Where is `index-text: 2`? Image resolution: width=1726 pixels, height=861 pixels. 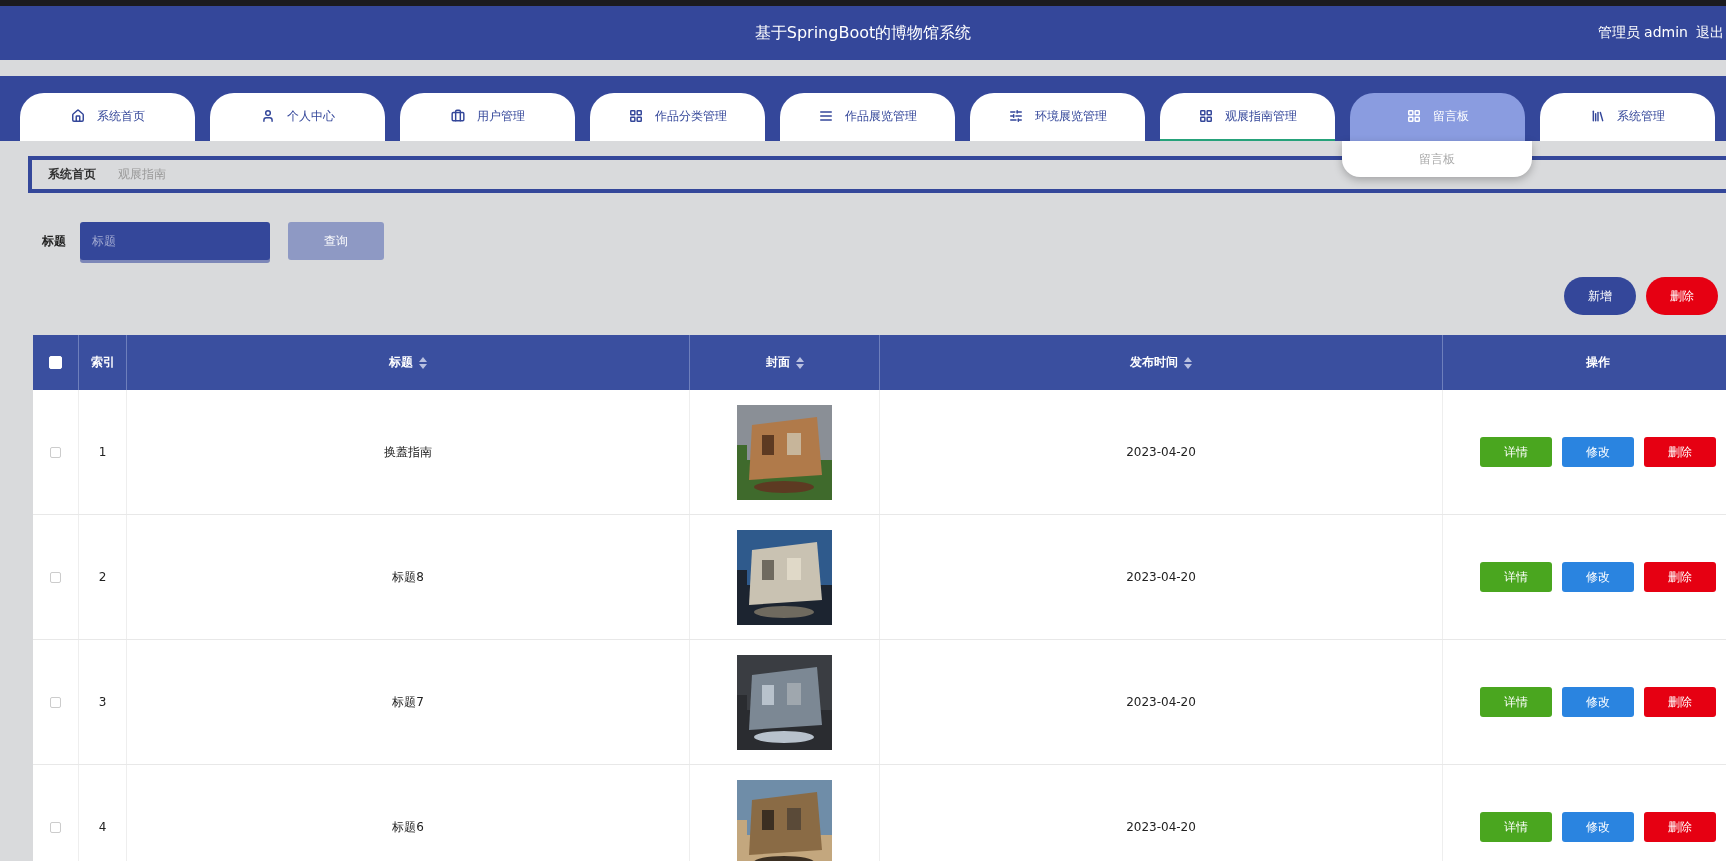
index-text: 2 is located at coordinates (102, 577).